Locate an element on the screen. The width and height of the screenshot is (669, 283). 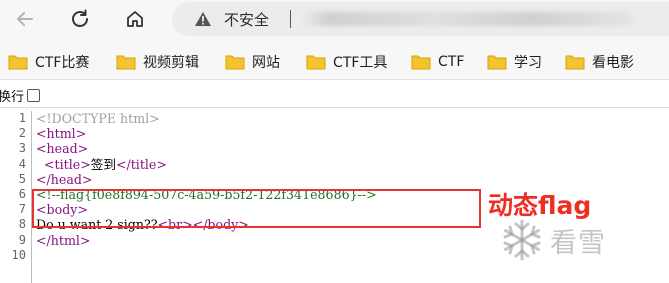
title-open-tag: <title> is located at coordinates (63, 164).